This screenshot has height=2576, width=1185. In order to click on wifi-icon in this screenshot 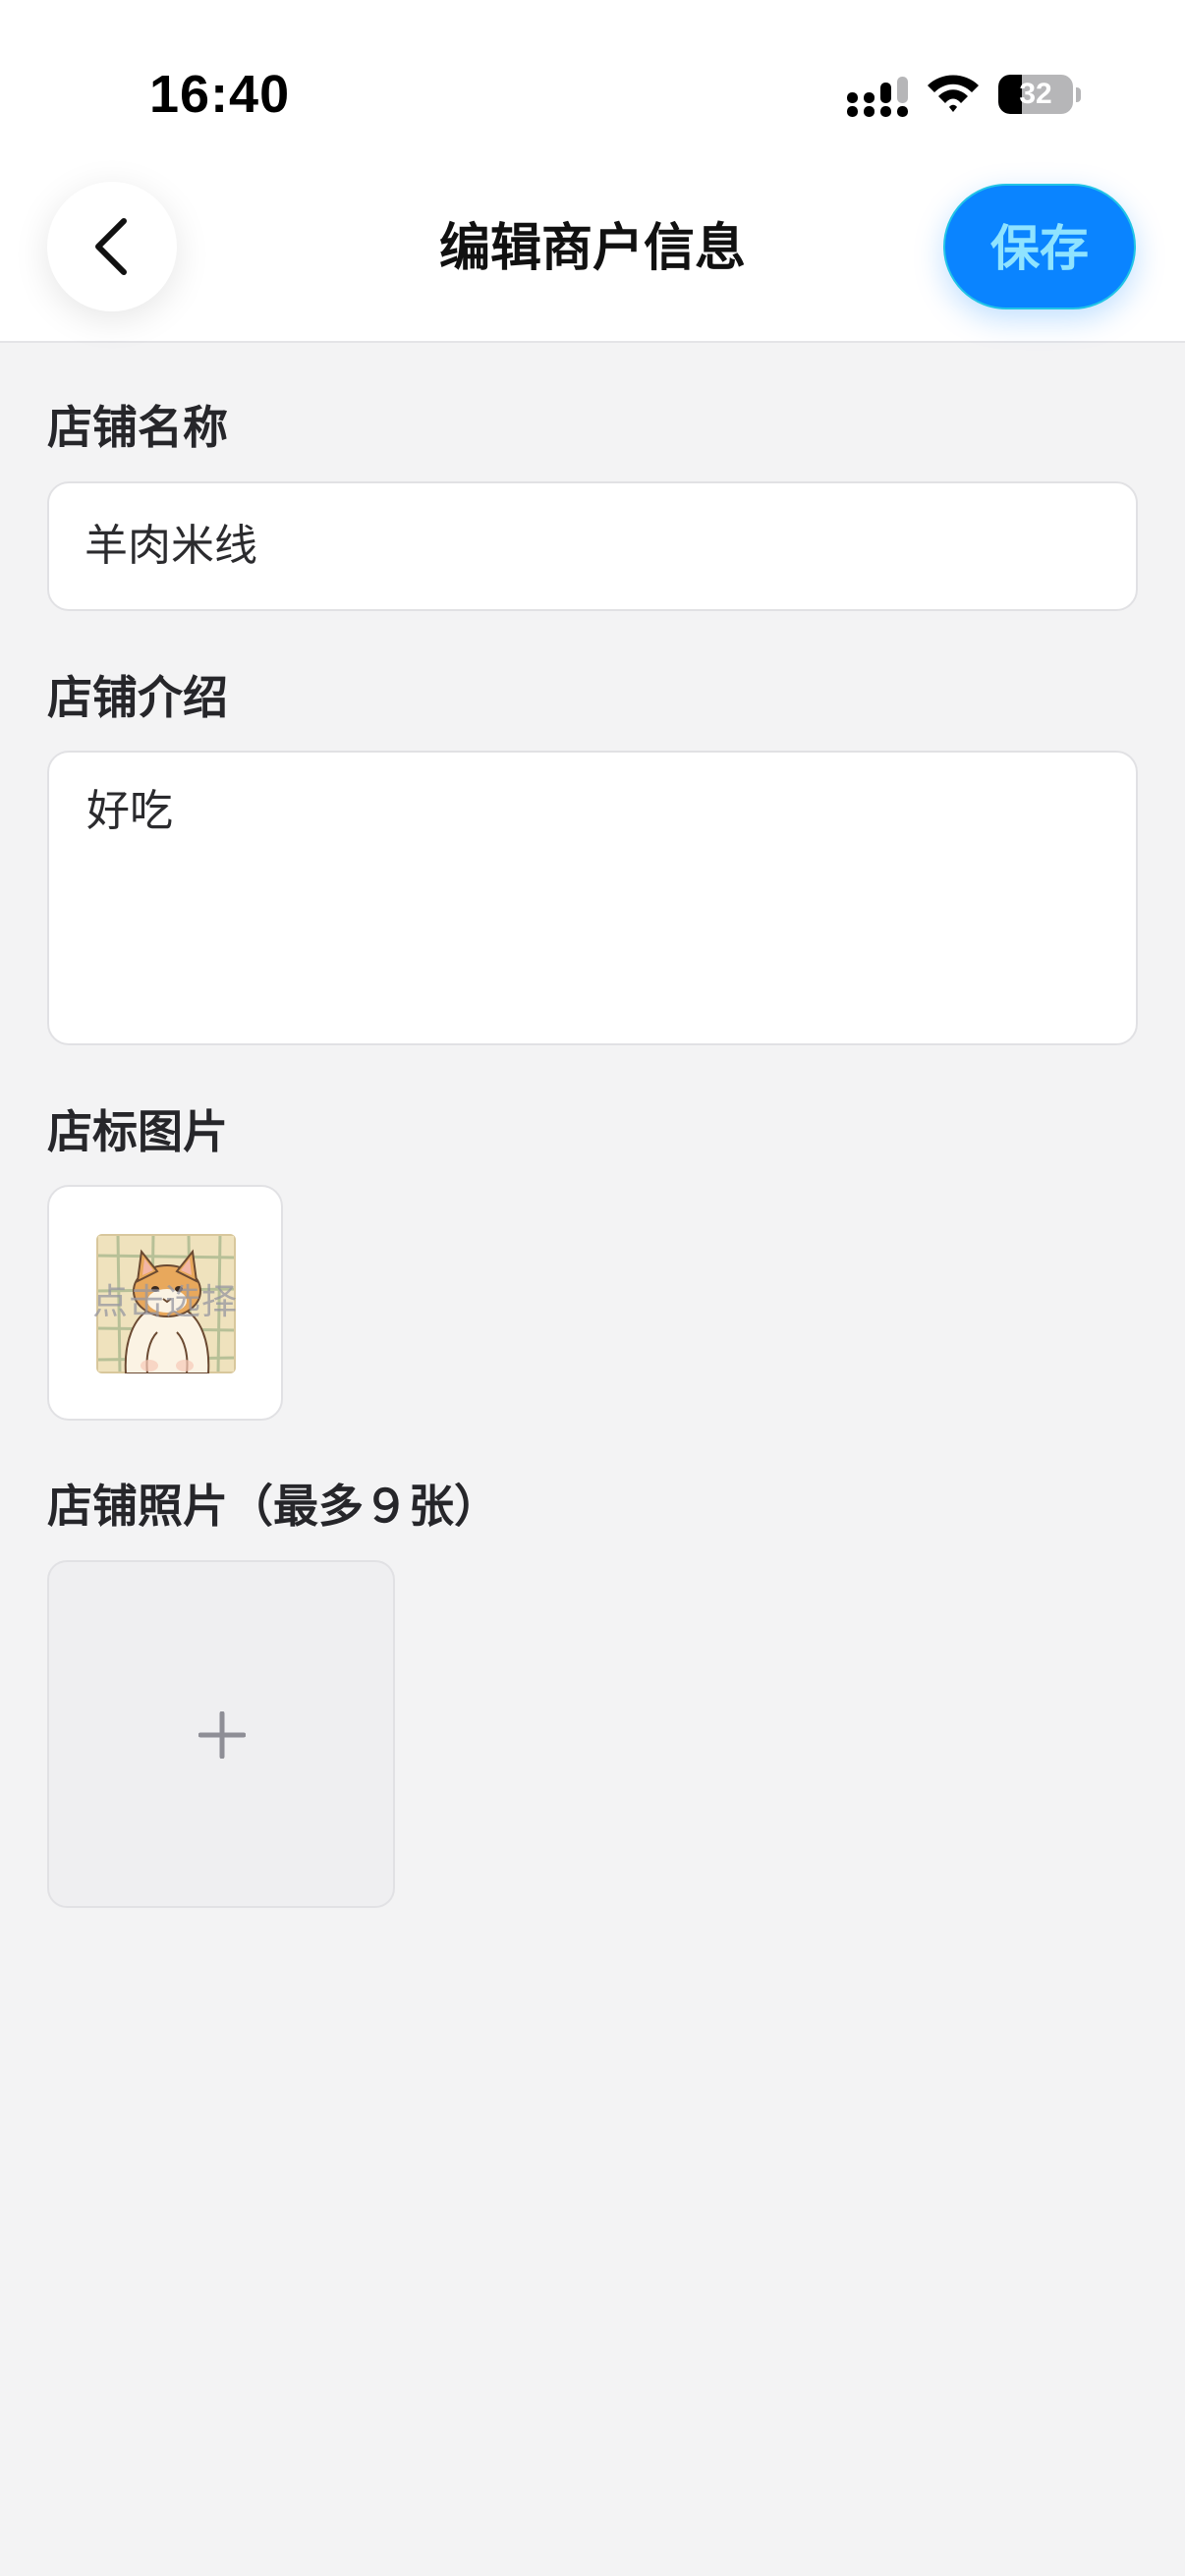, I will do `click(954, 93)`.